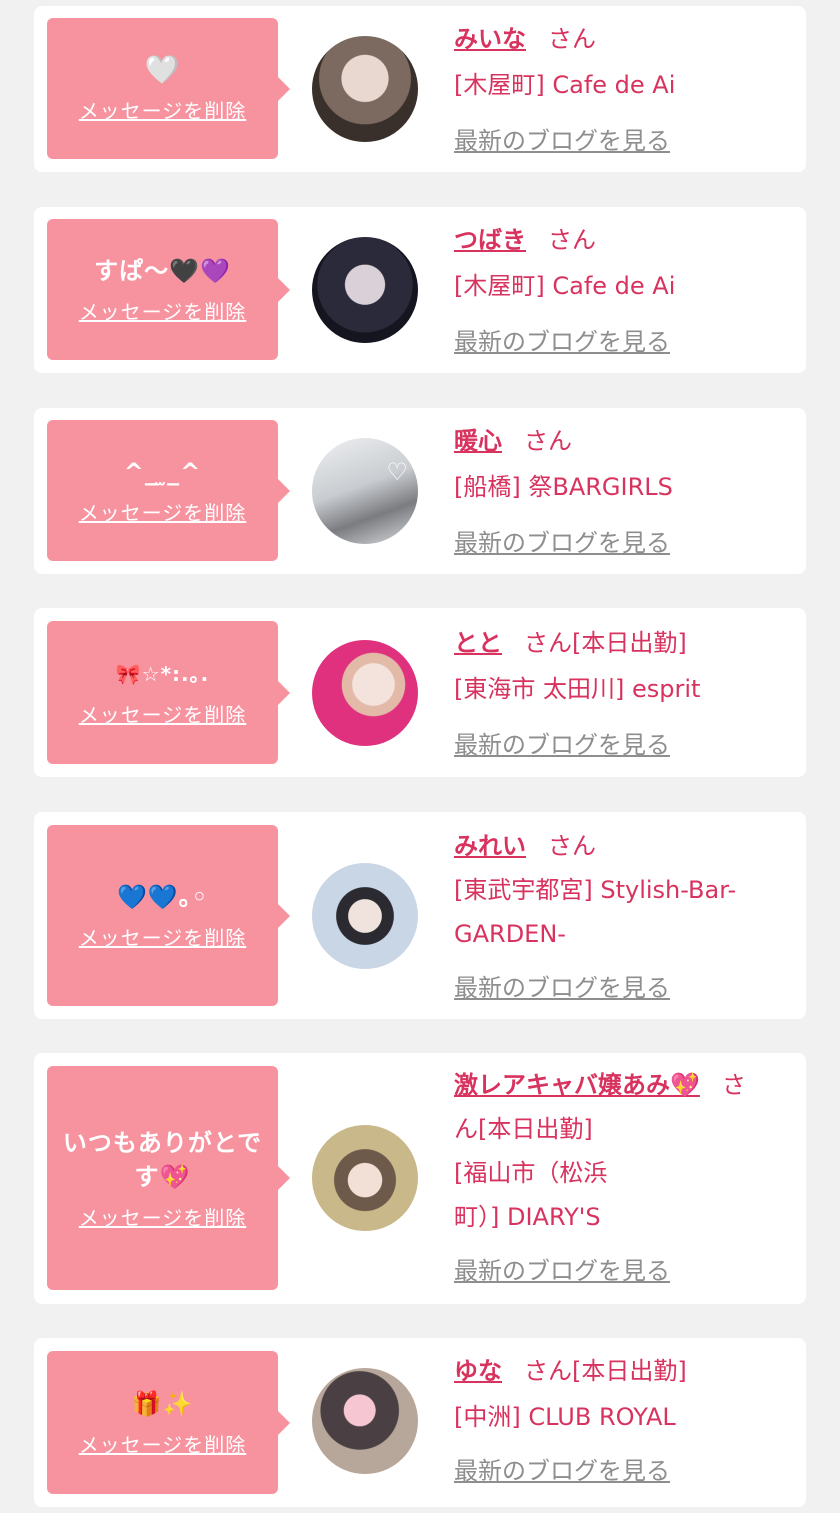 This screenshot has height=1513, width=840. I want to click on message-text: 🤍, so click(162, 69).